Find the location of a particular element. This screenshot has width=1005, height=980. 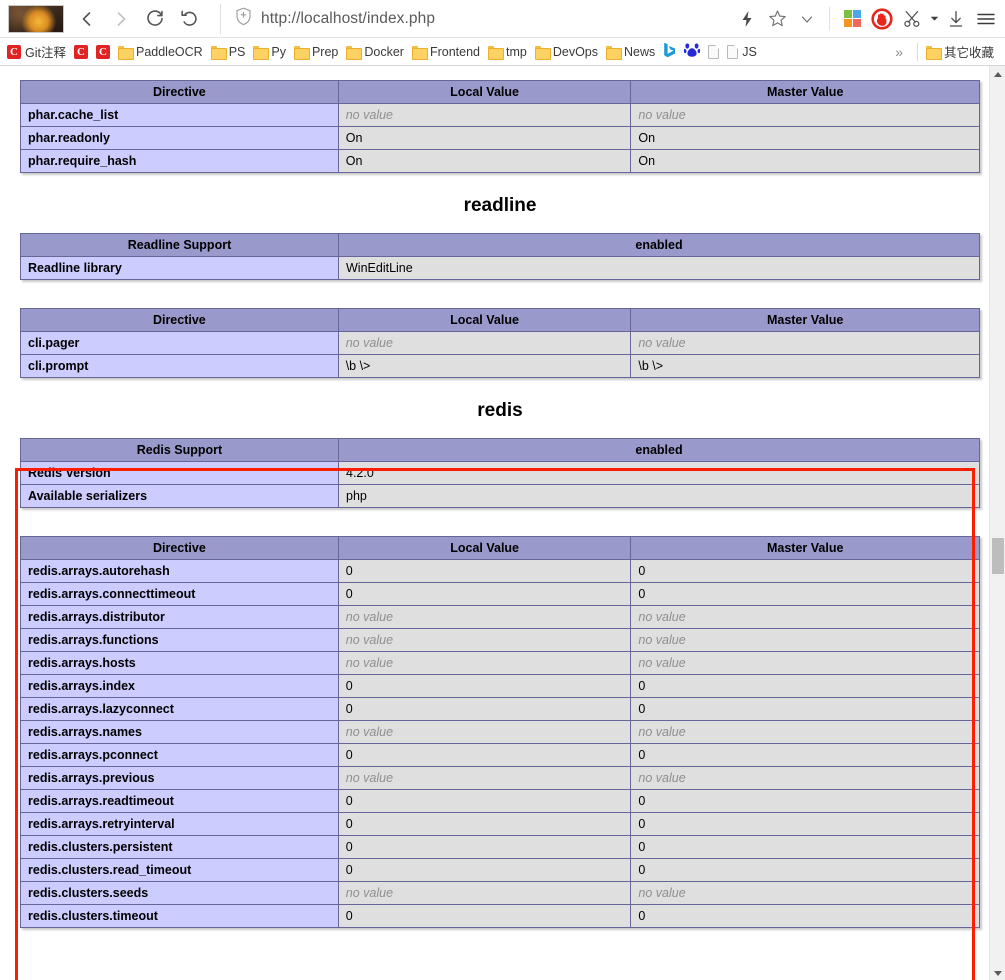

bookmark-label: PS is located at coordinates (237, 51).